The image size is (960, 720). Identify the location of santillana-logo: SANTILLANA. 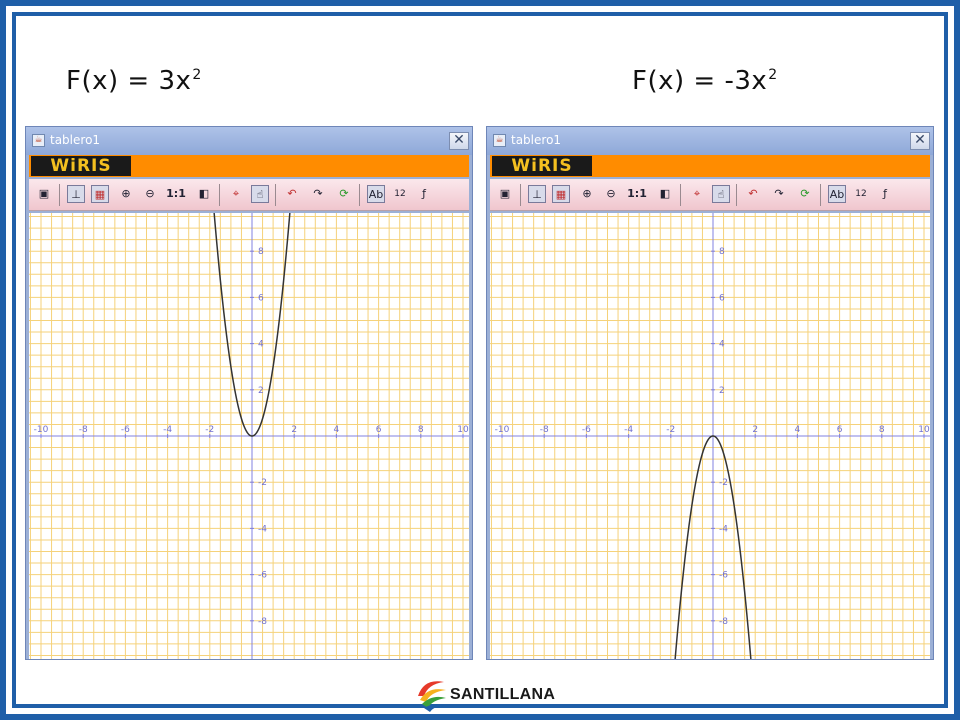
(485, 694).